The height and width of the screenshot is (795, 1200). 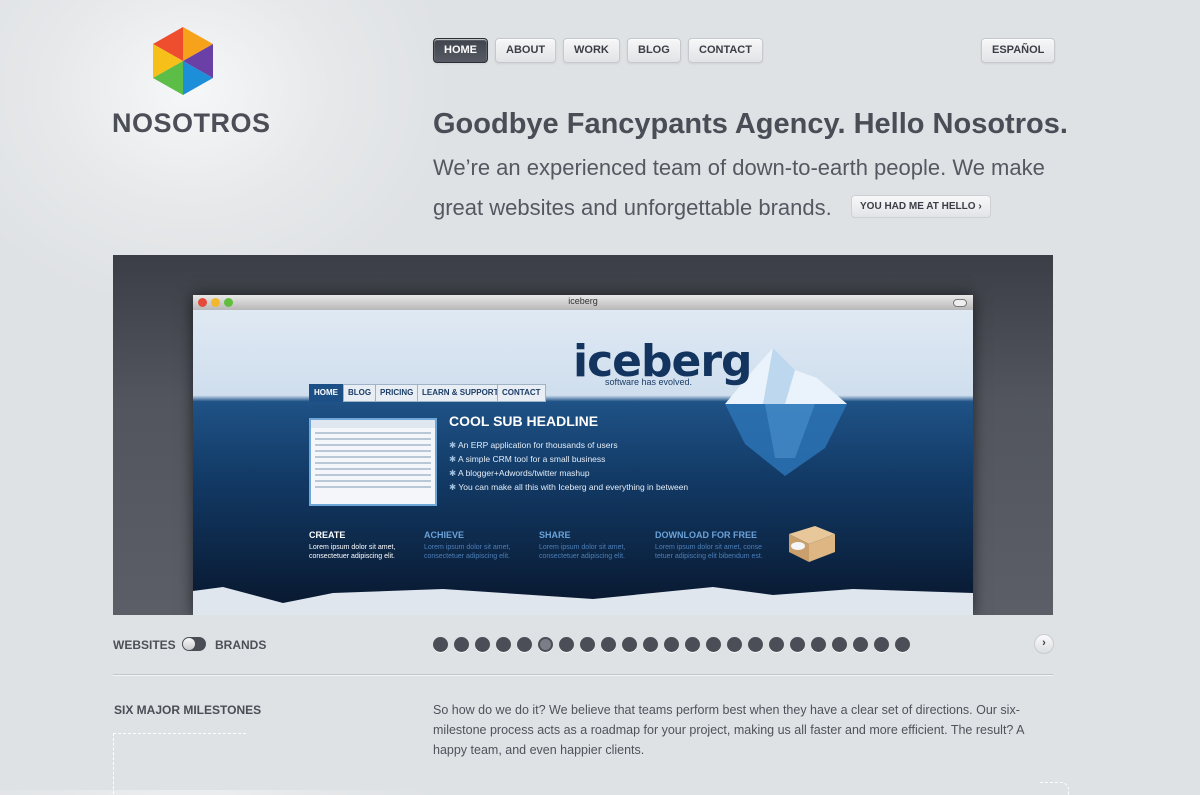 What do you see at coordinates (183, 61) in the screenshot?
I see `hexagon-cube-logo-icon` at bounding box center [183, 61].